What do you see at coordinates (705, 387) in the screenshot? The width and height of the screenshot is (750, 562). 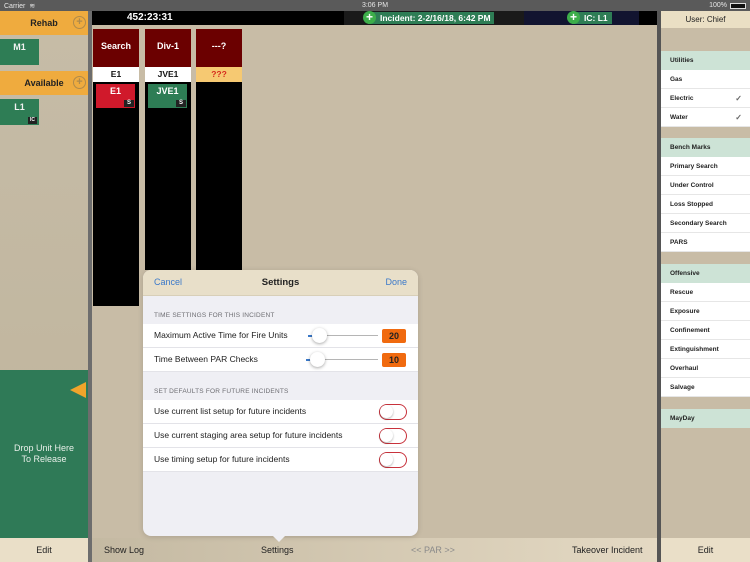 I see `checklist-item-salvage: Salvage` at bounding box center [705, 387].